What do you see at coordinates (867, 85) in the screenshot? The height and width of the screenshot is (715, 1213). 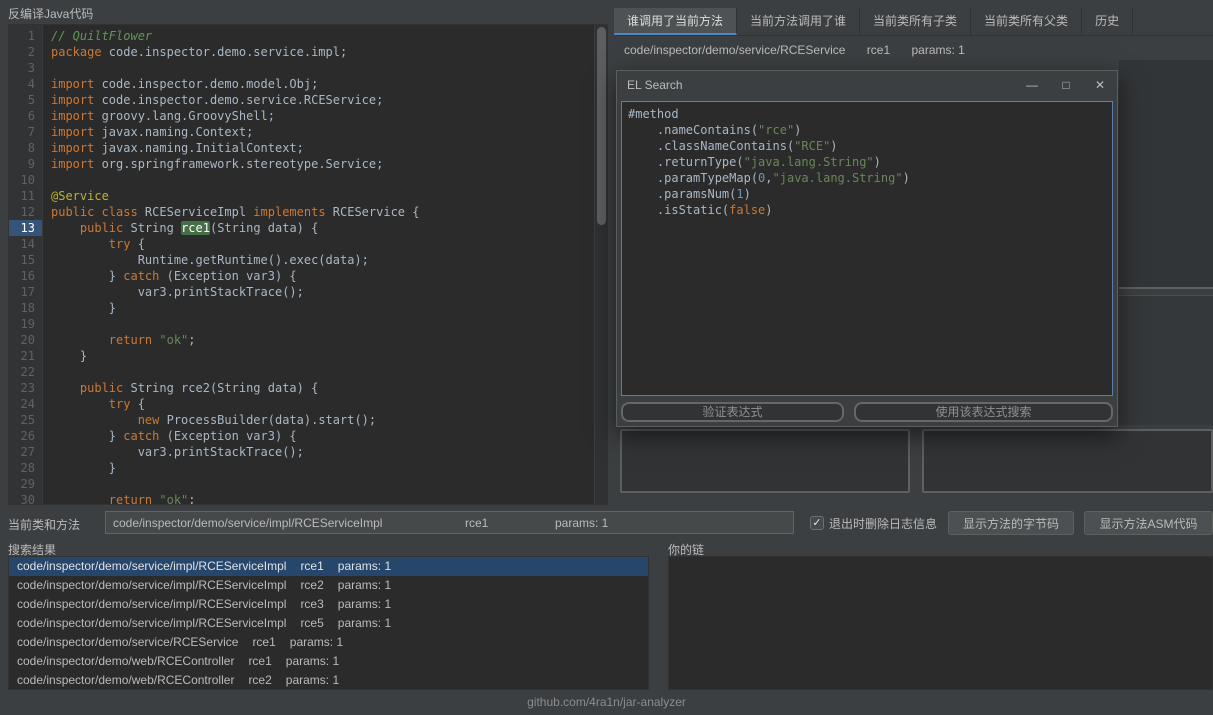 I see `dialog-titlebar: EL Search — □ ✕` at bounding box center [867, 85].